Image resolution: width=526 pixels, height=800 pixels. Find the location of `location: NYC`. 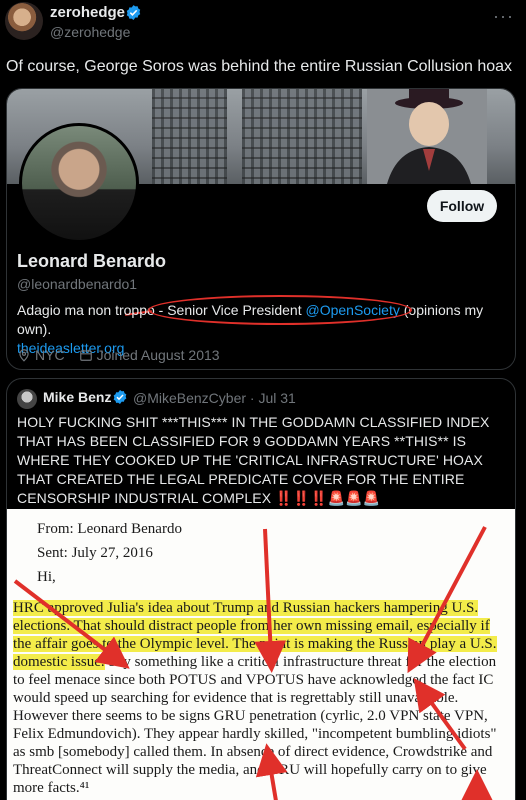

location: NYC is located at coordinates (41, 355).